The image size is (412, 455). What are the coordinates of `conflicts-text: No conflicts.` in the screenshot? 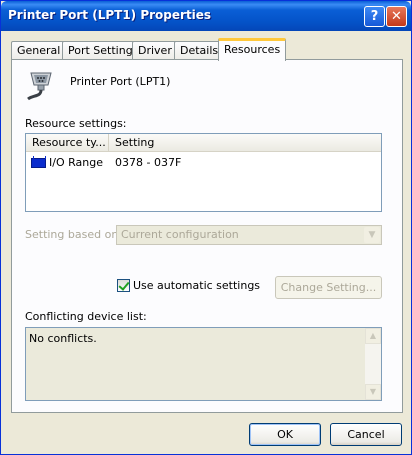 It's located at (63, 338).